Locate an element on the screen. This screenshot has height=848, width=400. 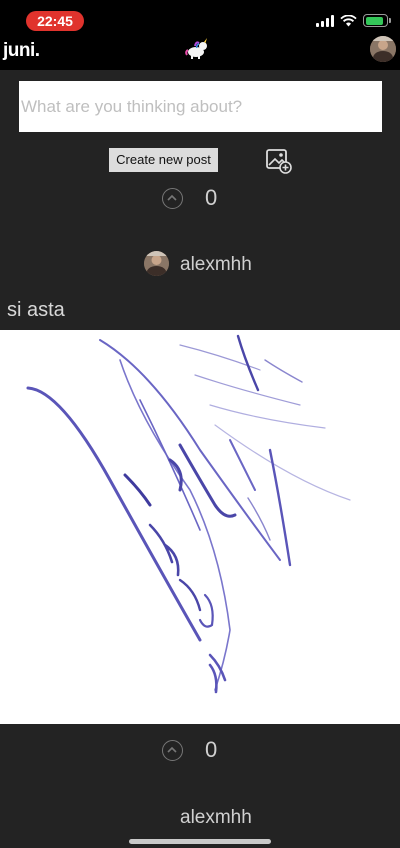
vote-row: 0 is located at coordinates (200, 199).